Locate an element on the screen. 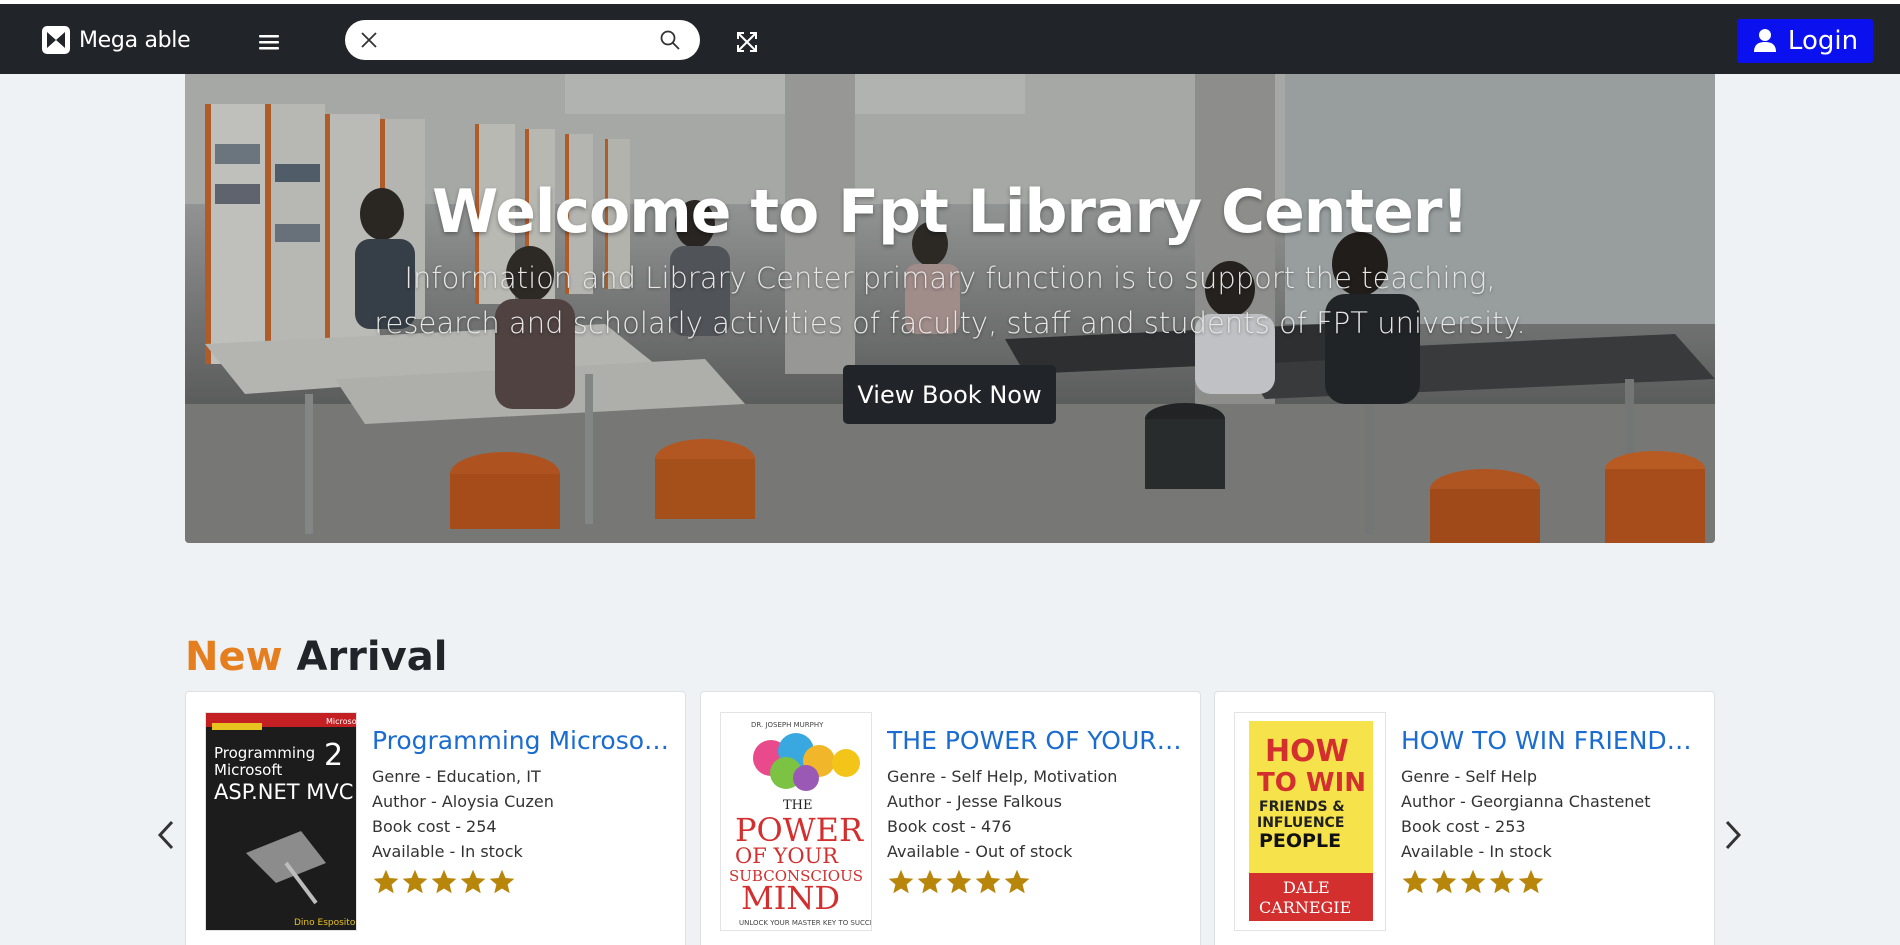  book-author: Author - Aloysia Cuzen is located at coordinates (463, 801).